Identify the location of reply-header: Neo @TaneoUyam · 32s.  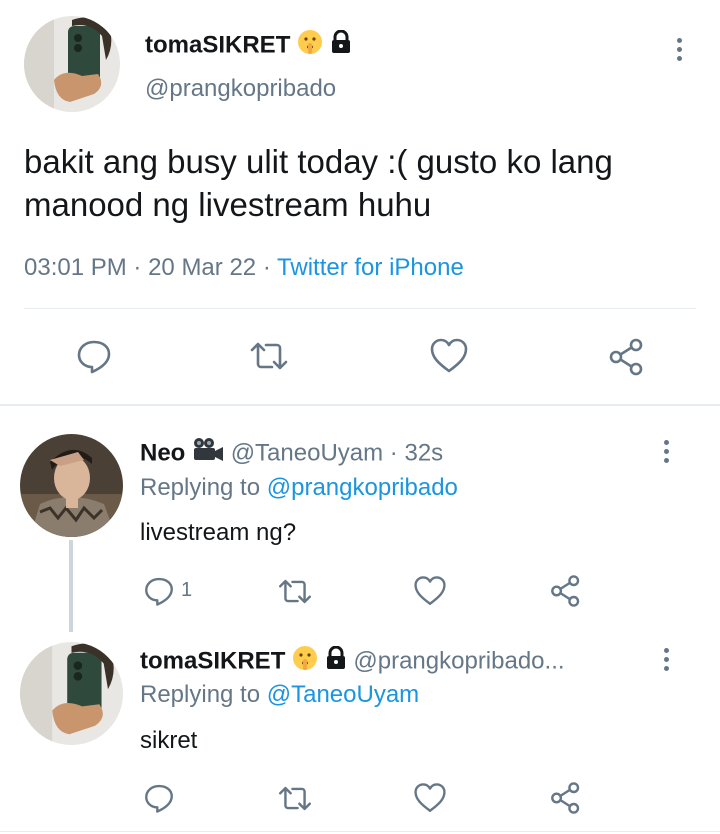
(291, 454).